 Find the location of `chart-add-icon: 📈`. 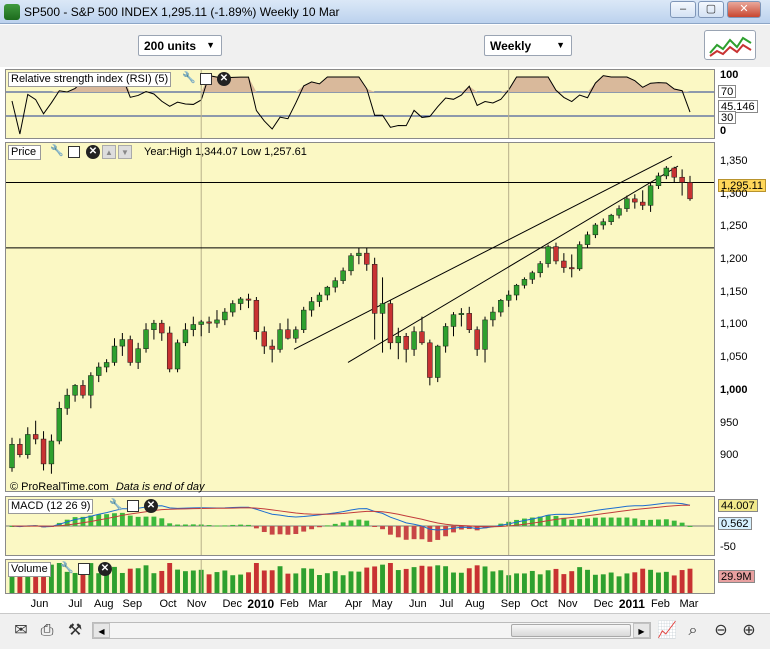

chart-add-icon: 📈 is located at coordinates (667, 631).